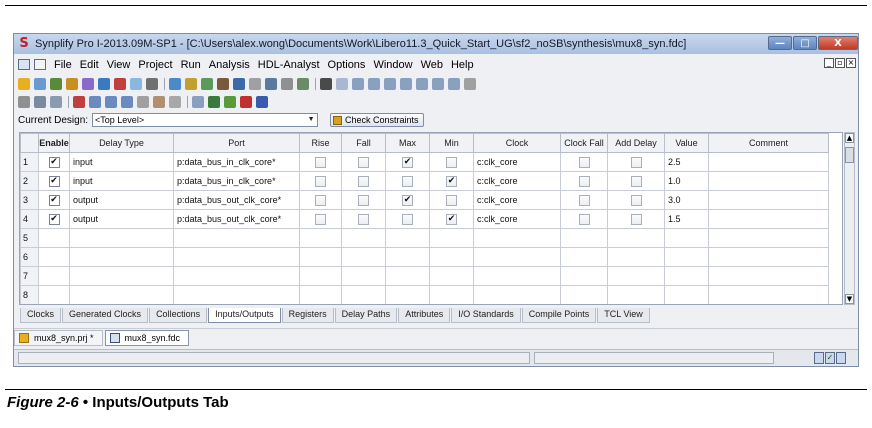  I want to click on toolbar2-tool-3-icon, so click(56, 102).